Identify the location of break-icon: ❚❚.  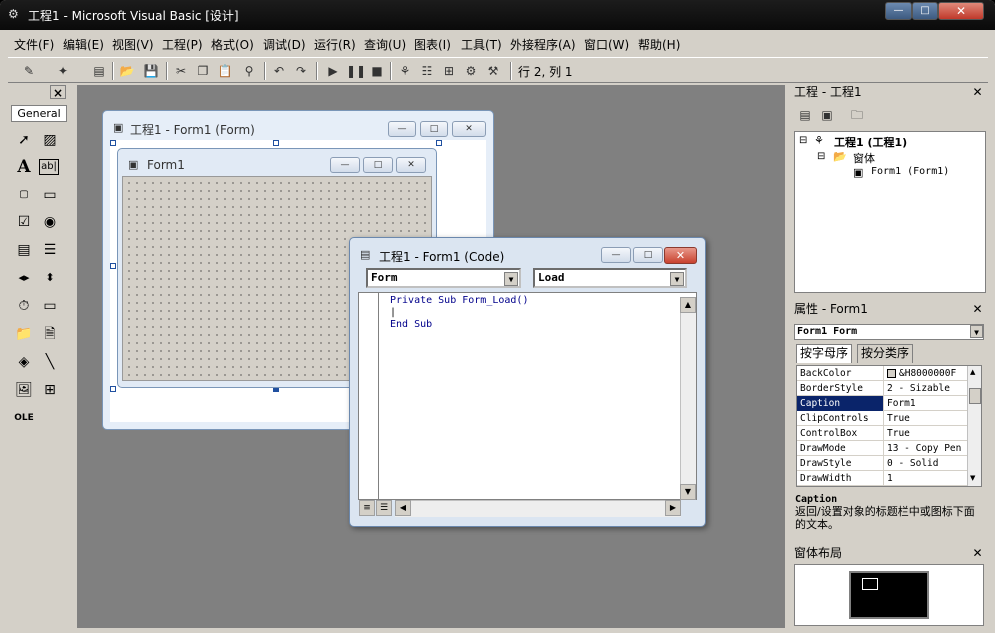
(356, 71).